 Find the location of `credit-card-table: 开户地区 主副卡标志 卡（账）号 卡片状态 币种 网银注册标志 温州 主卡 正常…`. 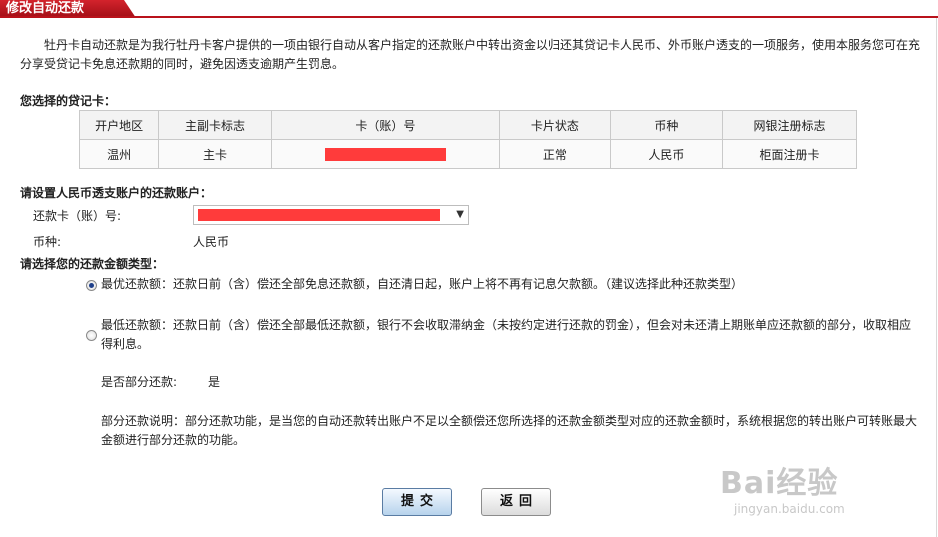

credit-card-table: 开户地区 主副卡标志 卡（账）号 卡片状态 币种 网银注册标志 温州 主卡 正常… is located at coordinates (467, 139).